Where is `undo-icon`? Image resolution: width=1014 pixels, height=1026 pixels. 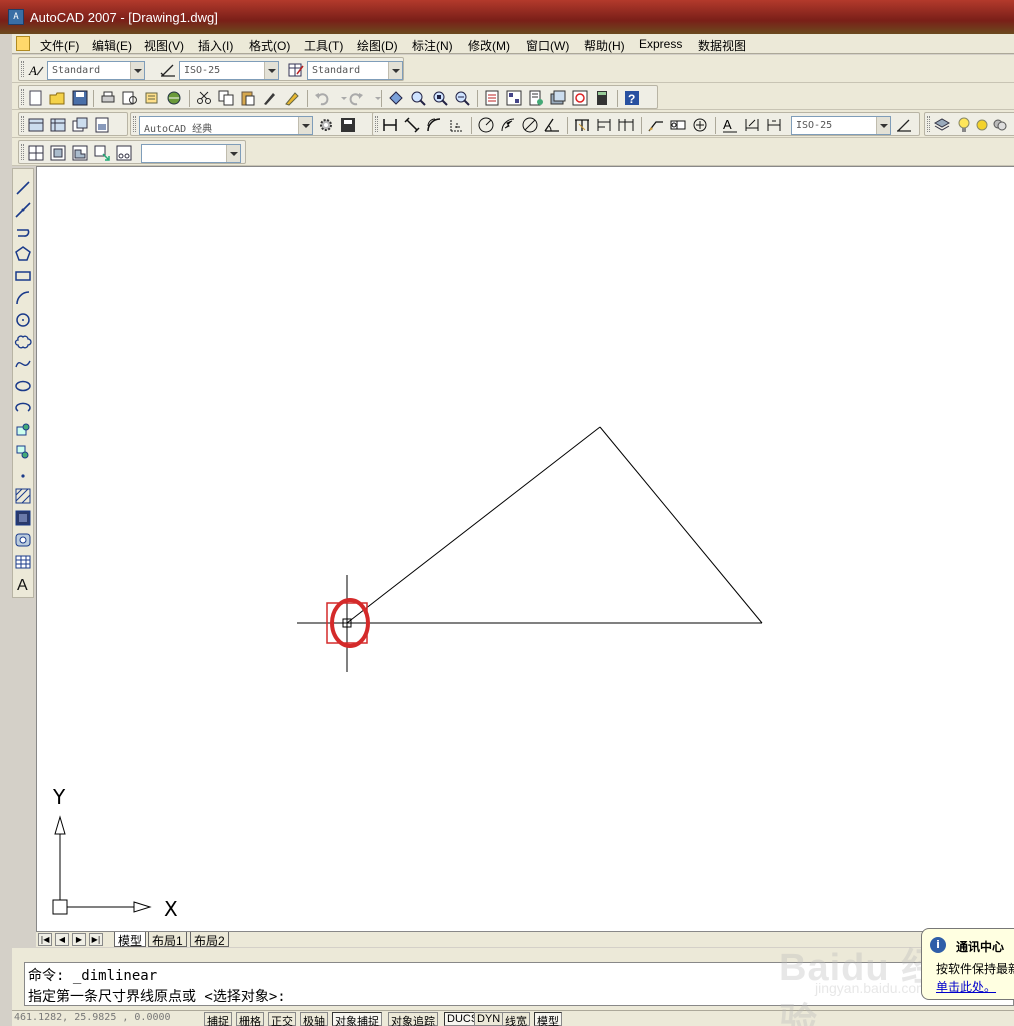
undo-icon is located at coordinates (322, 98).